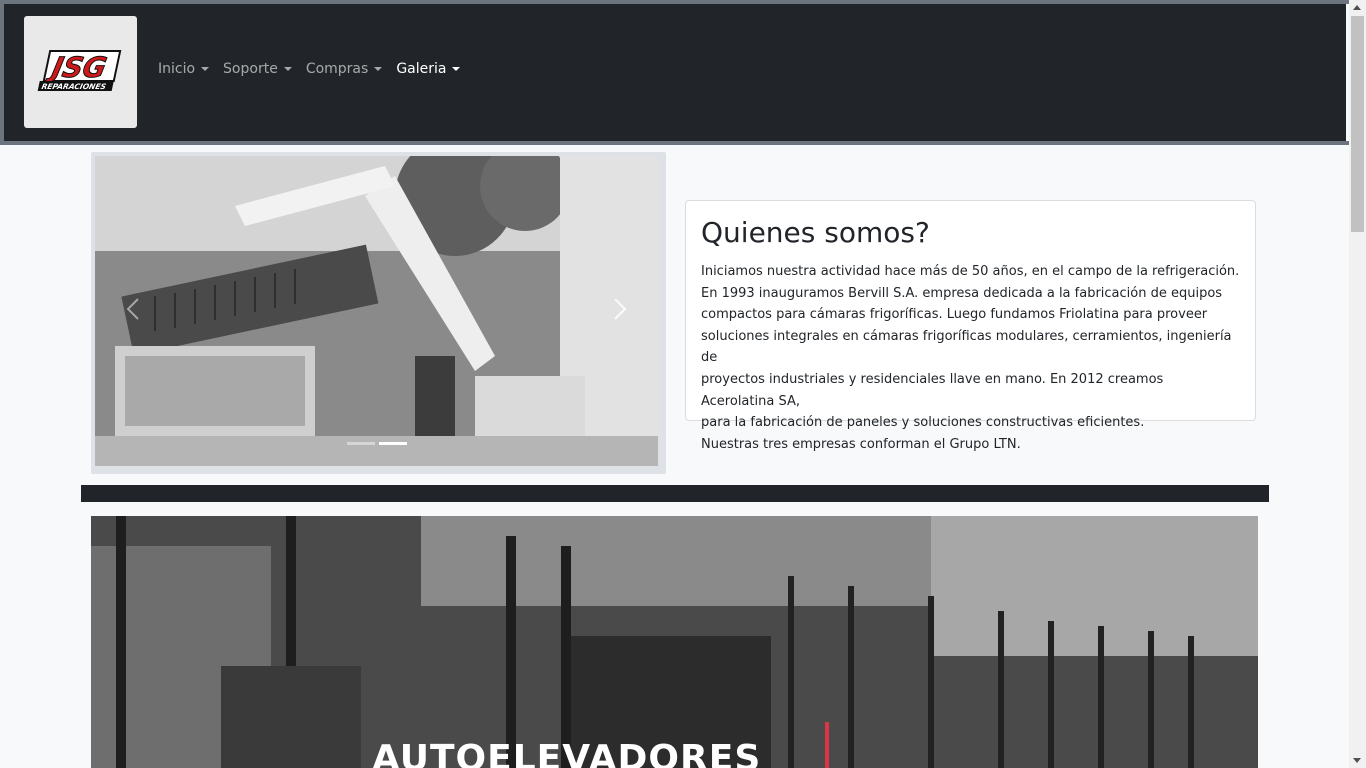 The image size is (1366, 768). I want to click on main-nav: Inicio Soporte Compras Galeria, so click(316, 69).